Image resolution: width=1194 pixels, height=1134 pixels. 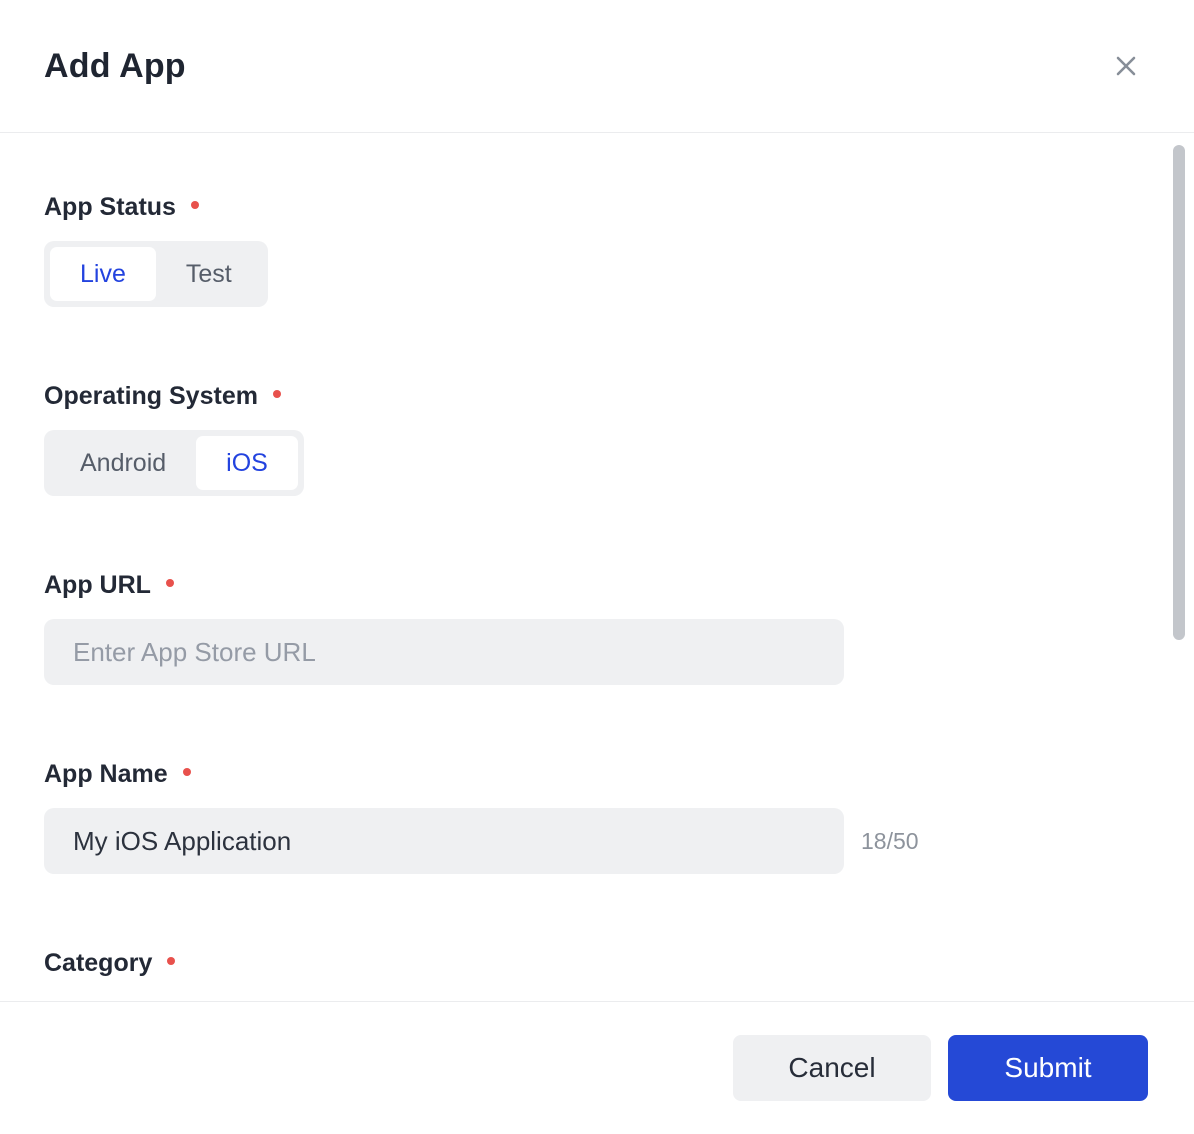 I want to click on app-url-input, so click(x=444, y=652).